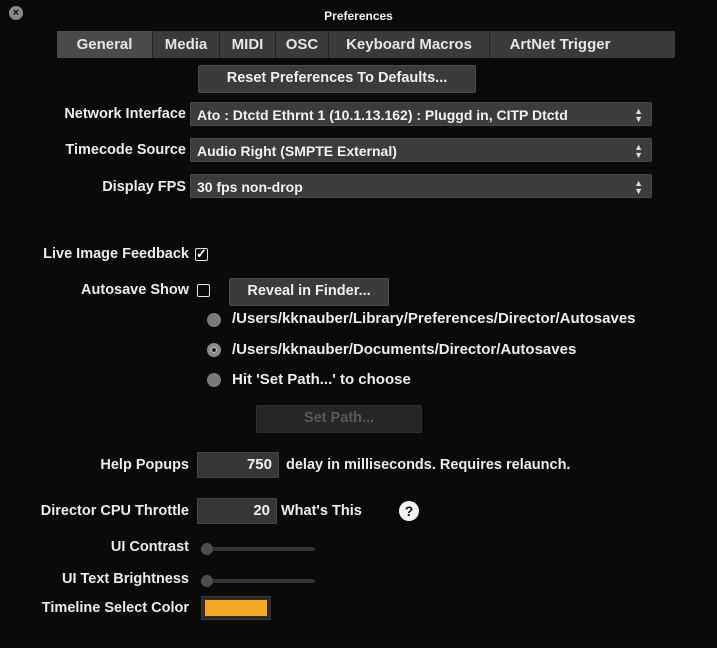 Image resolution: width=717 pixels, height=648 pixels. I want to click on live-image-feedback-label: Live Image Feedback, so click(116, 254).